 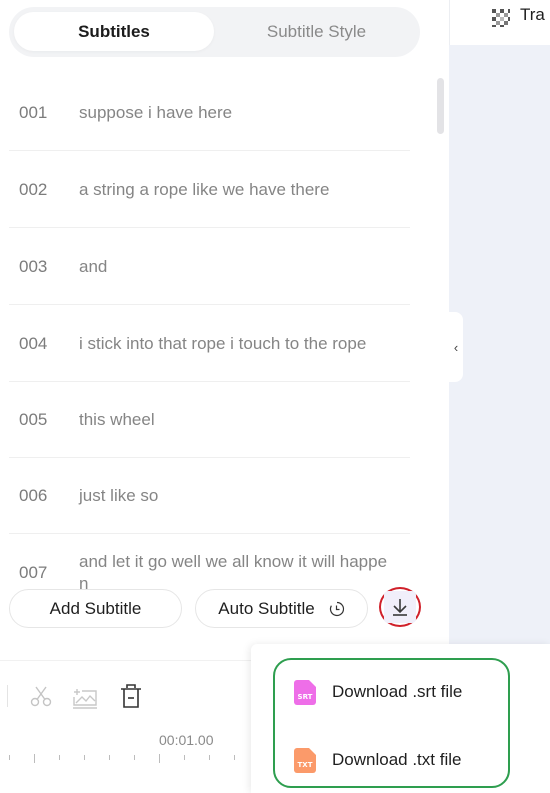 I want to click on add-subtitle-button: Add Subtitle, so click(x=95, y=608).